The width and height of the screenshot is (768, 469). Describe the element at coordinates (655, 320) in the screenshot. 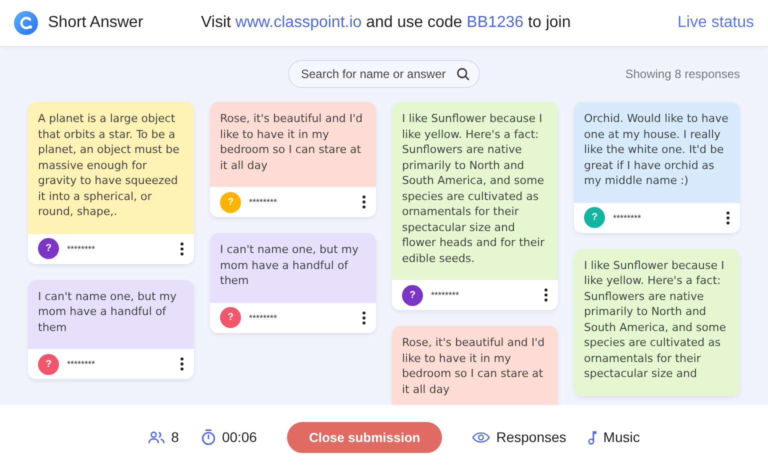

I see `answer-text: I like Sunflower because I like yellow. Here's a fact: Sunflowers are native primarily to North and South America, and some species are cultivated as ornamentals for their spectacular size and` at that location.